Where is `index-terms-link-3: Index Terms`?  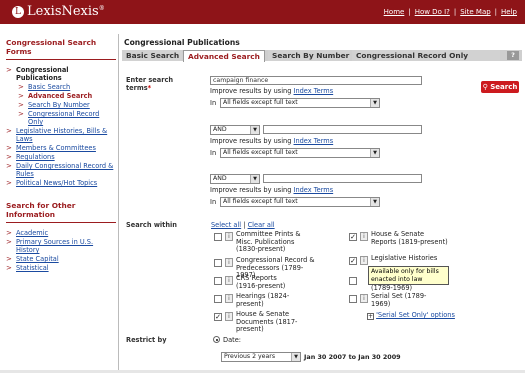 index-terms-link-3: Index Terms is located at coordinates (314, 190).